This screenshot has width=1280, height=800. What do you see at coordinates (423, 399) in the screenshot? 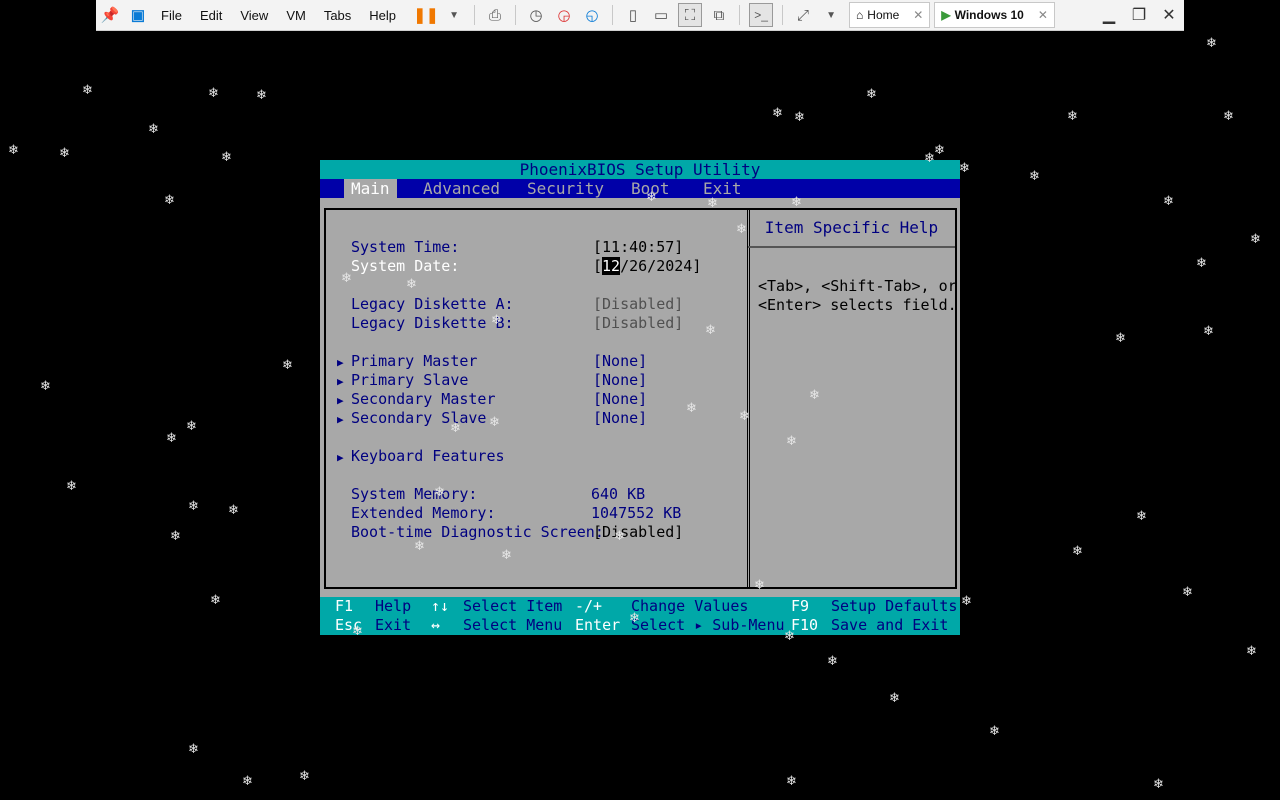
I see `secondary-master-label: Secondary Master` at bounding box center [423, 399].